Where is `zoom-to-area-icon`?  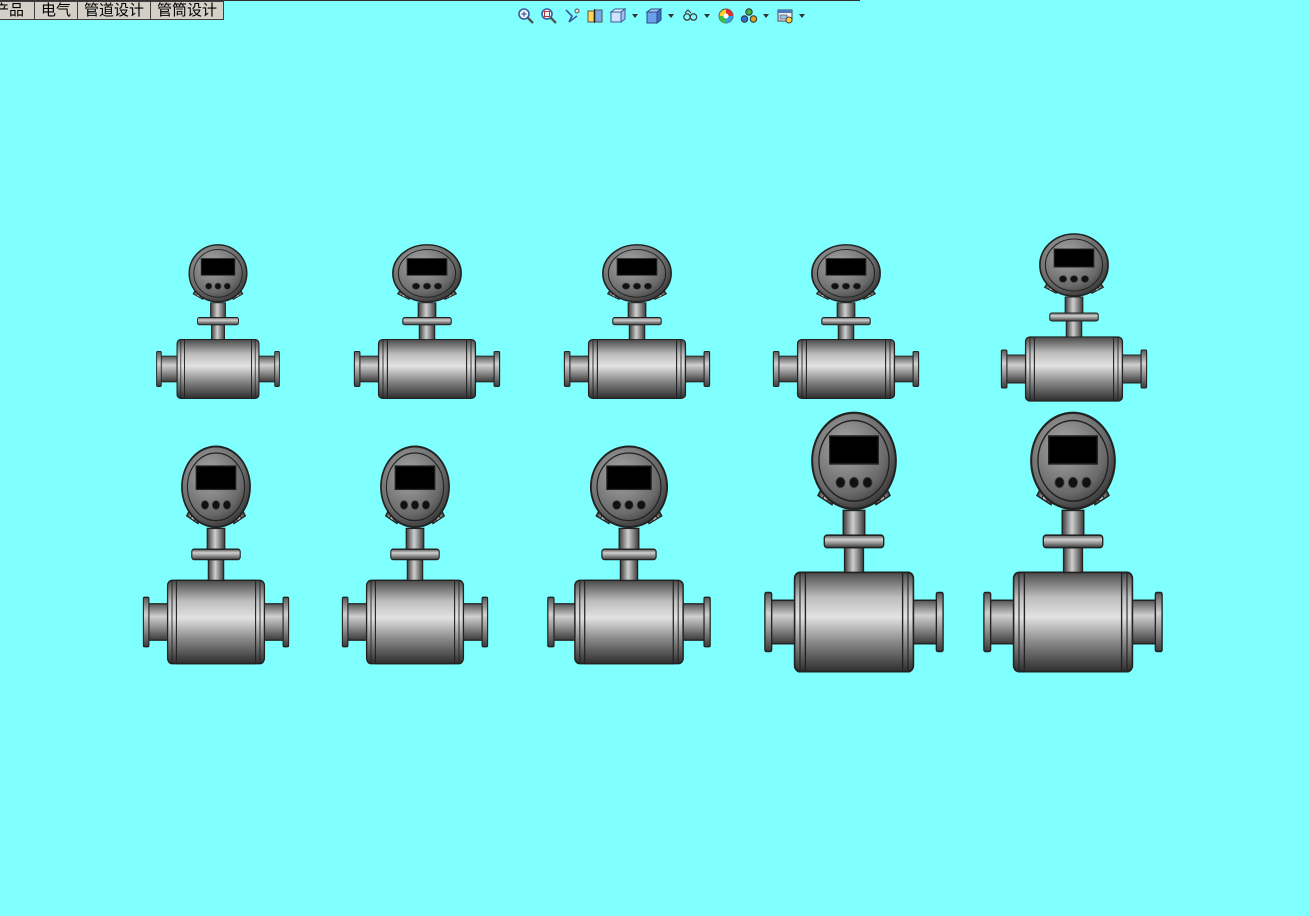
zoom-to-area-icon is located at coordinates (549, 16).